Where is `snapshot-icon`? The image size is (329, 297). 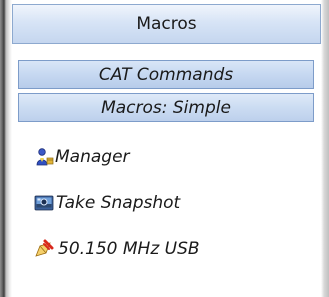 snapshot-icon is located at coordinates (44, 203).